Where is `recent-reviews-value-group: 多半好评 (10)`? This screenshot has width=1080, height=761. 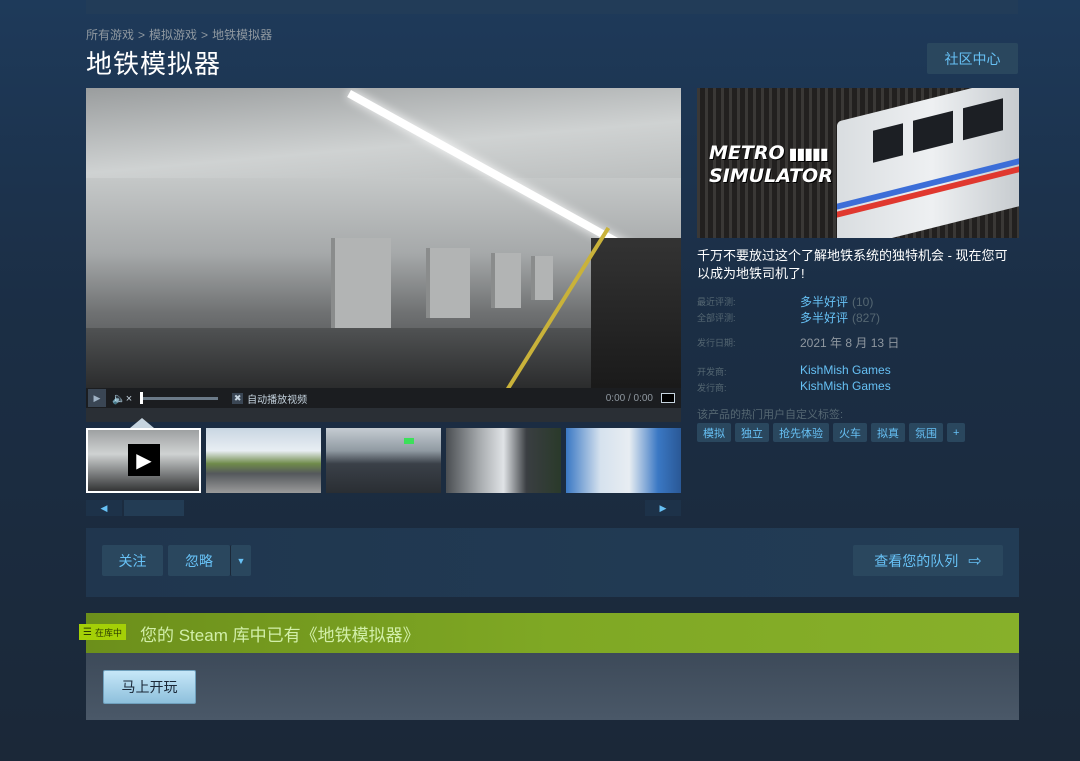
recent-reviews-value-group: 多半好评 (10) is located at coordinates (836, 301).